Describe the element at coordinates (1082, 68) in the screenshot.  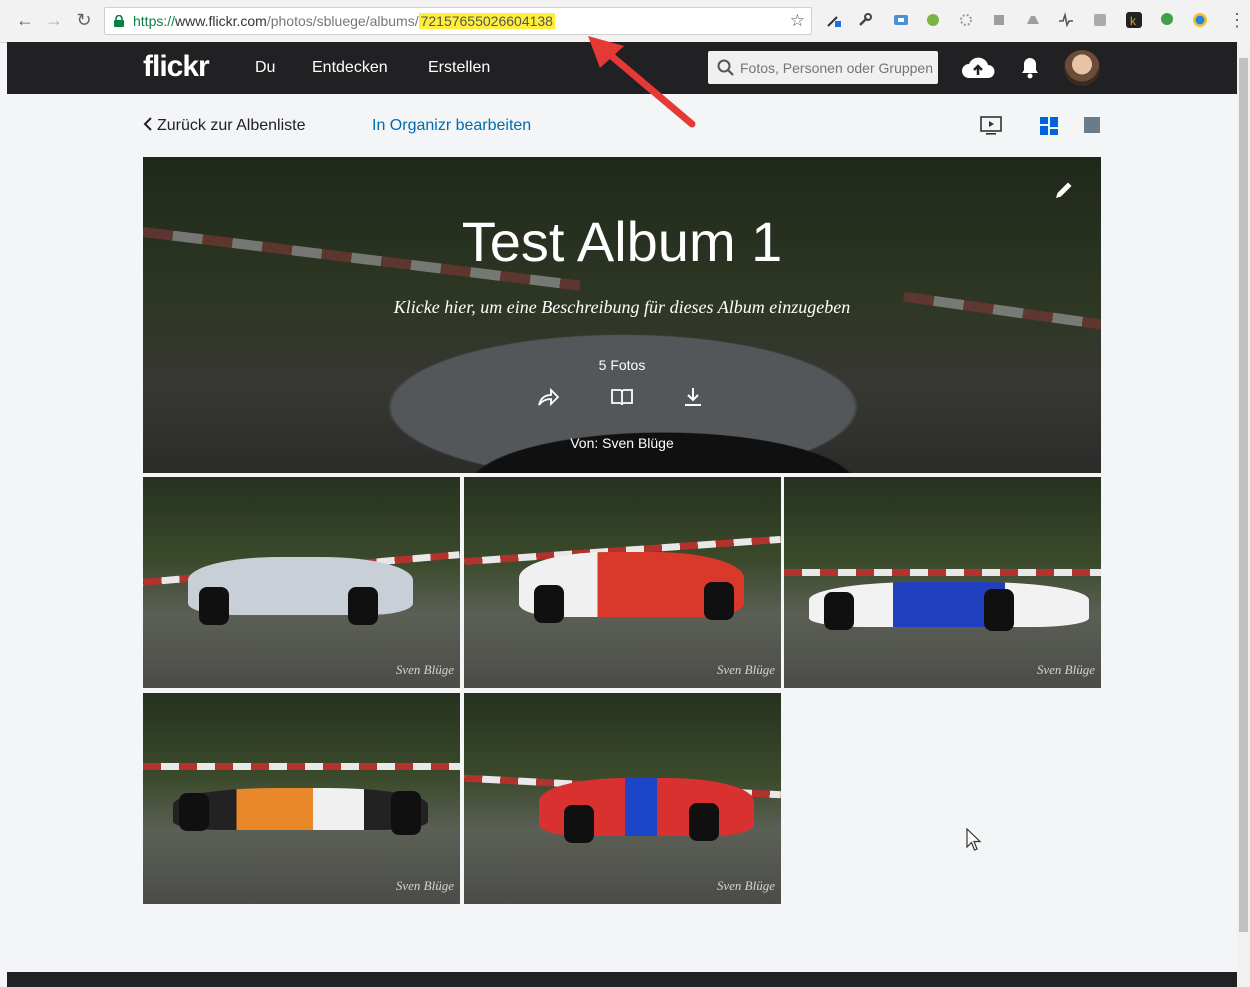
I see `avatar` at that location.